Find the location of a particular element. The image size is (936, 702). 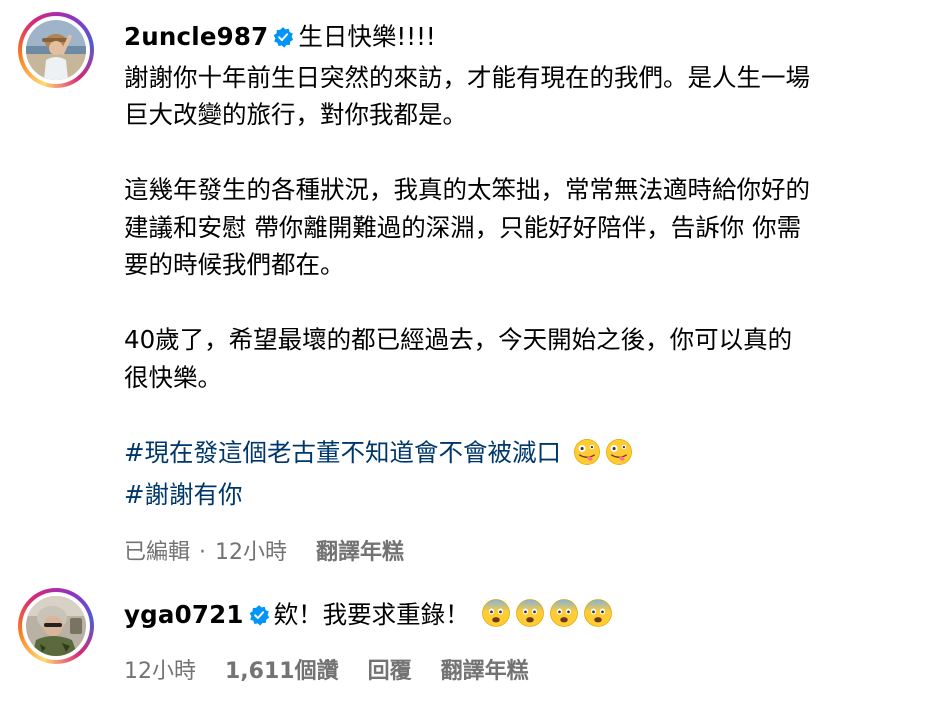

username: 2uncle987 is located at coordinates (196, 36).